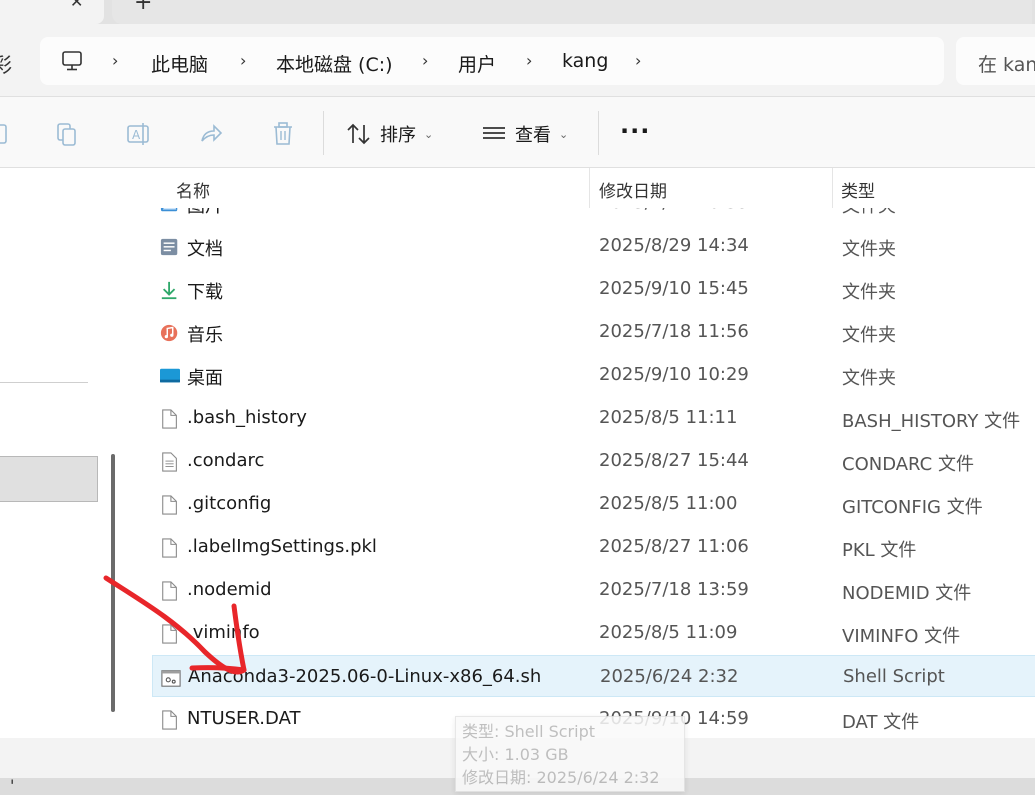 This screenshot has height=795, width=1035. I want to click on nav-edge-glyph: 彩, so click(6, 65).